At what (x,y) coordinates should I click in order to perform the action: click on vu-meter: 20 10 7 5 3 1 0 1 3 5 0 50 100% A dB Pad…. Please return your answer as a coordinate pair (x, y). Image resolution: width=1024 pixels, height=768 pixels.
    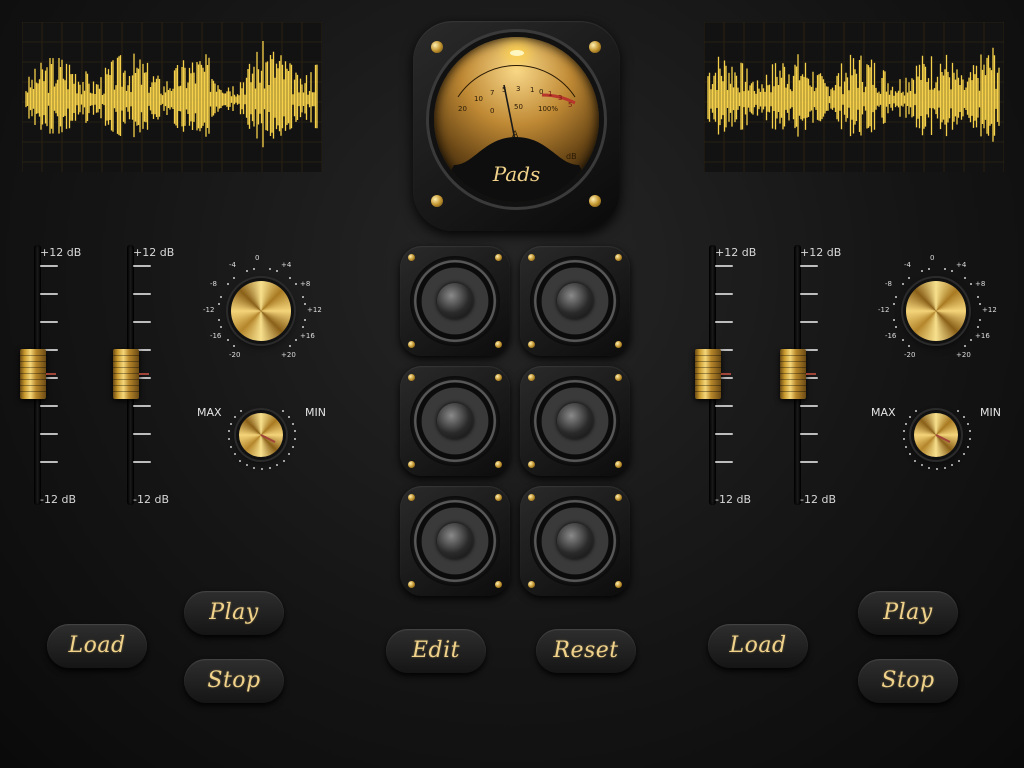
    Looking at the image, I should click on (516, 126).